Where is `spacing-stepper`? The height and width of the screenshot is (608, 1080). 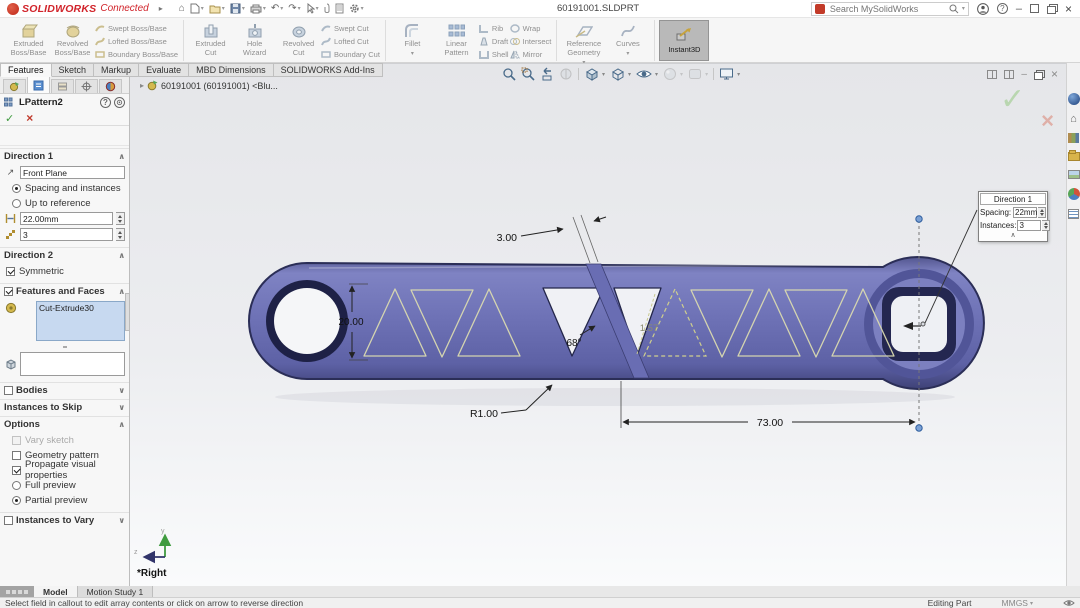
spacing-stepper is located at coordinates (120, 218).